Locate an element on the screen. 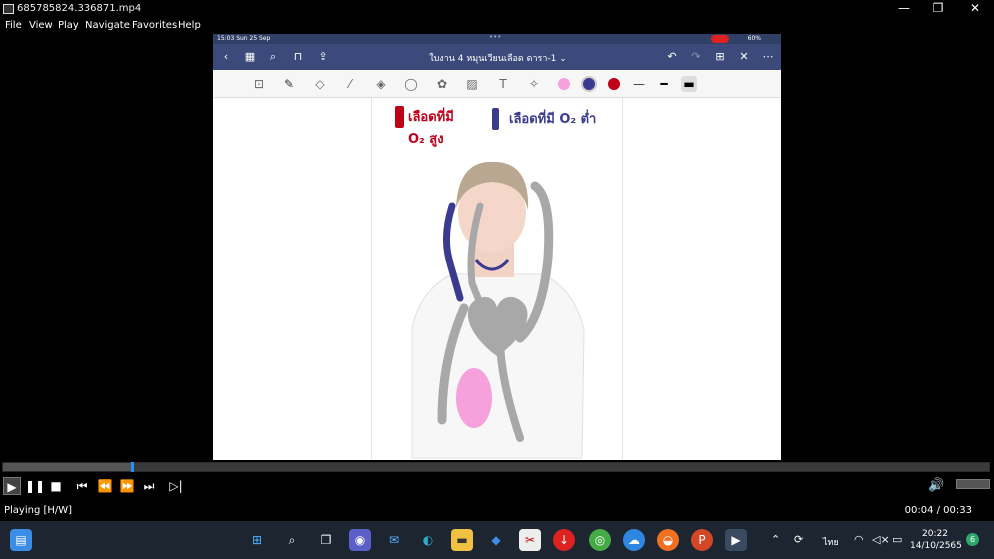 The width and height of the screenshot is (994, 559). menu-help: Help is located at coordinates (189, 25).